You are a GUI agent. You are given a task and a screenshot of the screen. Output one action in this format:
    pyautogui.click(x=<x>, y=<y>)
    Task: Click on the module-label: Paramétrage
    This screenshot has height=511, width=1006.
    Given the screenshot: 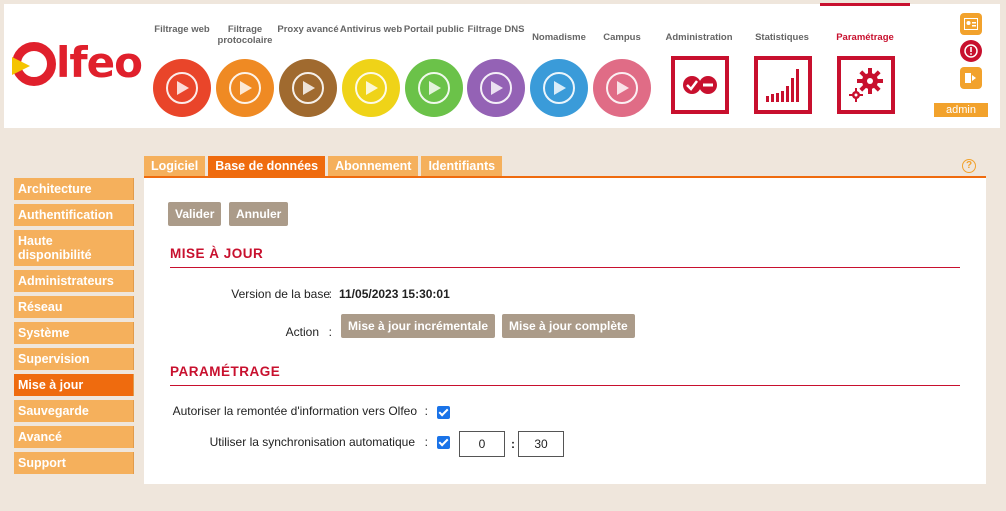 What is the action you would take?
    pyautogui.click(x=865, y=37)
    